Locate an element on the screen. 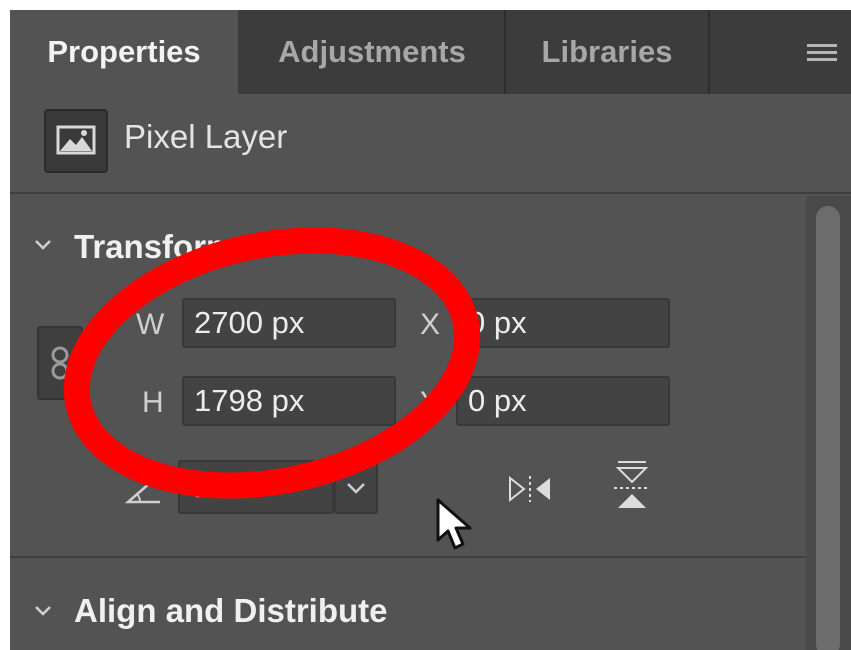  align-distribute-section-title: Align and Distribute is located at coordinates (231, 611).